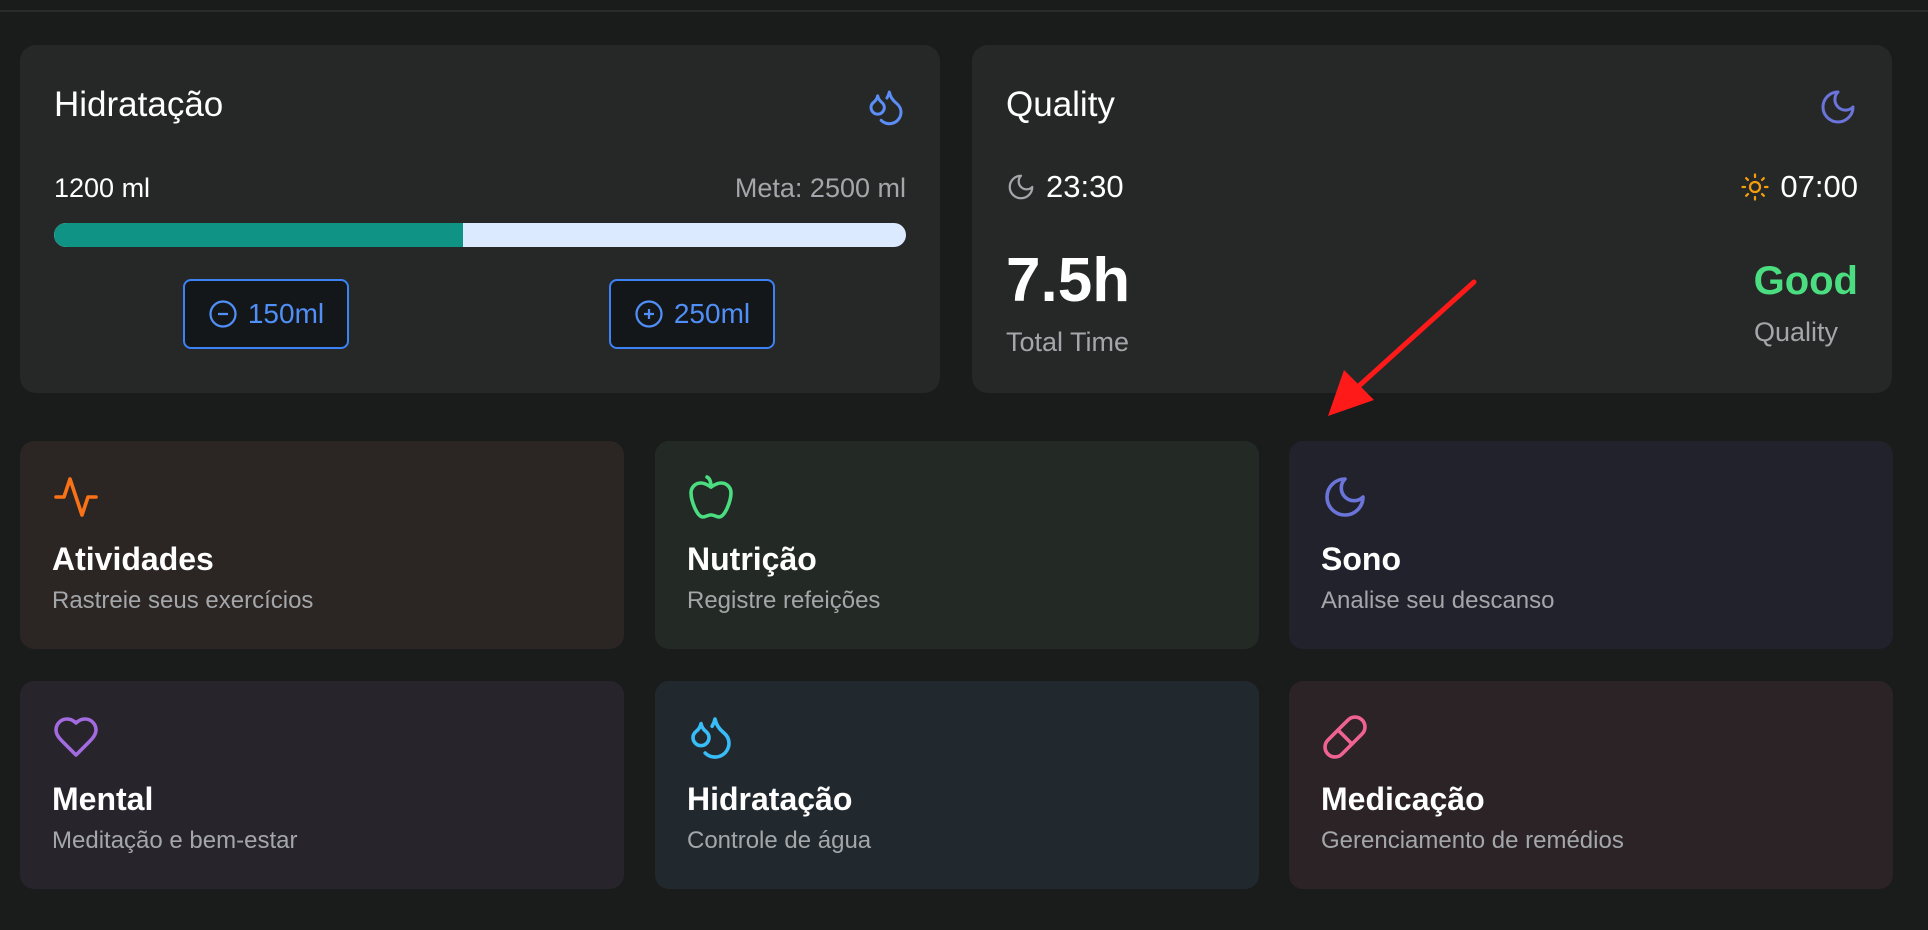  I want to click on tile-title: Nutrição, so click(752, 559).